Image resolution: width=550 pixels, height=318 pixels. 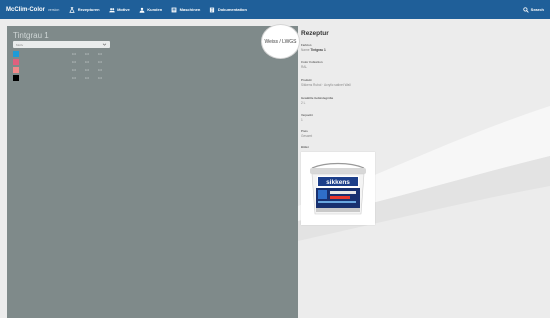 What do you see at coordinates (306, 45) in the screenshot?
I see `field-label: Farbton` at bounding box center [306, 45].